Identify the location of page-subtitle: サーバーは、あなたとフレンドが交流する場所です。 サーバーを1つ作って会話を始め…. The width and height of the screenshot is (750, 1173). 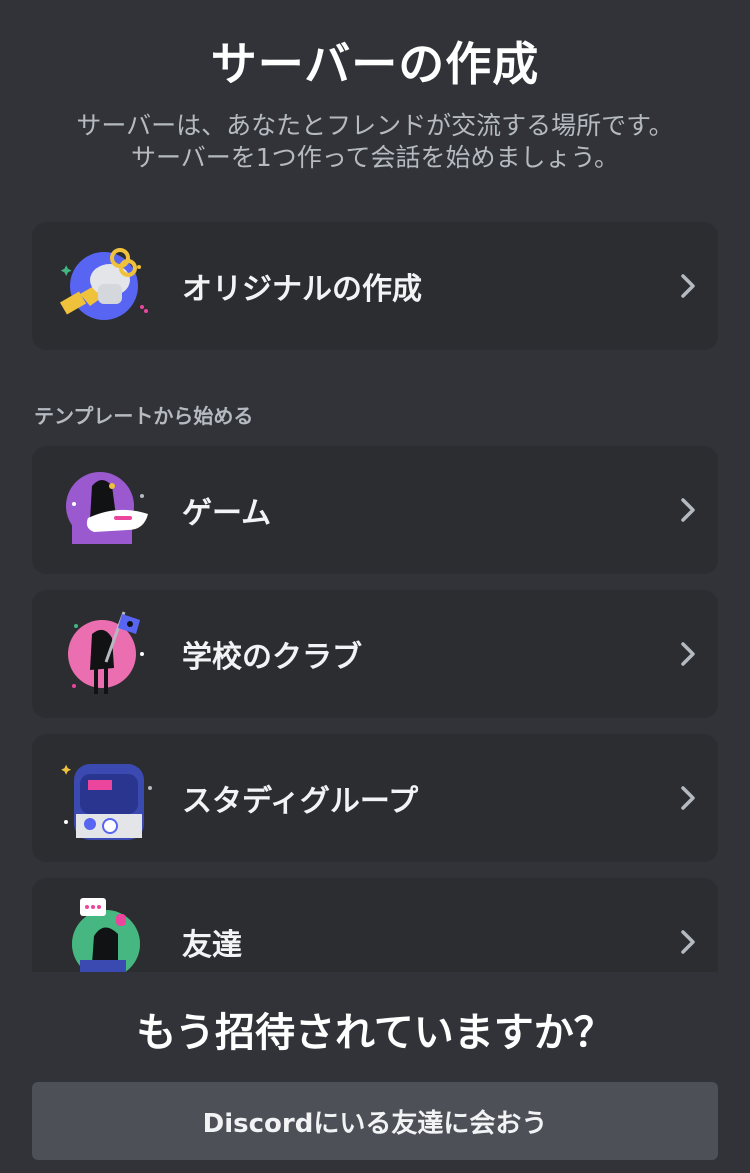
(375, 142).